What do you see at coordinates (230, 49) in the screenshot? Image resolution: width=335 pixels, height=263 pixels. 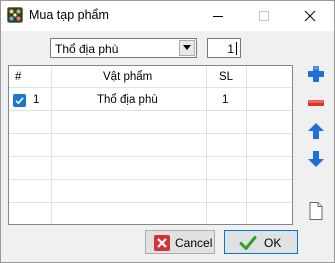 I see `quantity-value: 1` at bounding box center [230, 49].